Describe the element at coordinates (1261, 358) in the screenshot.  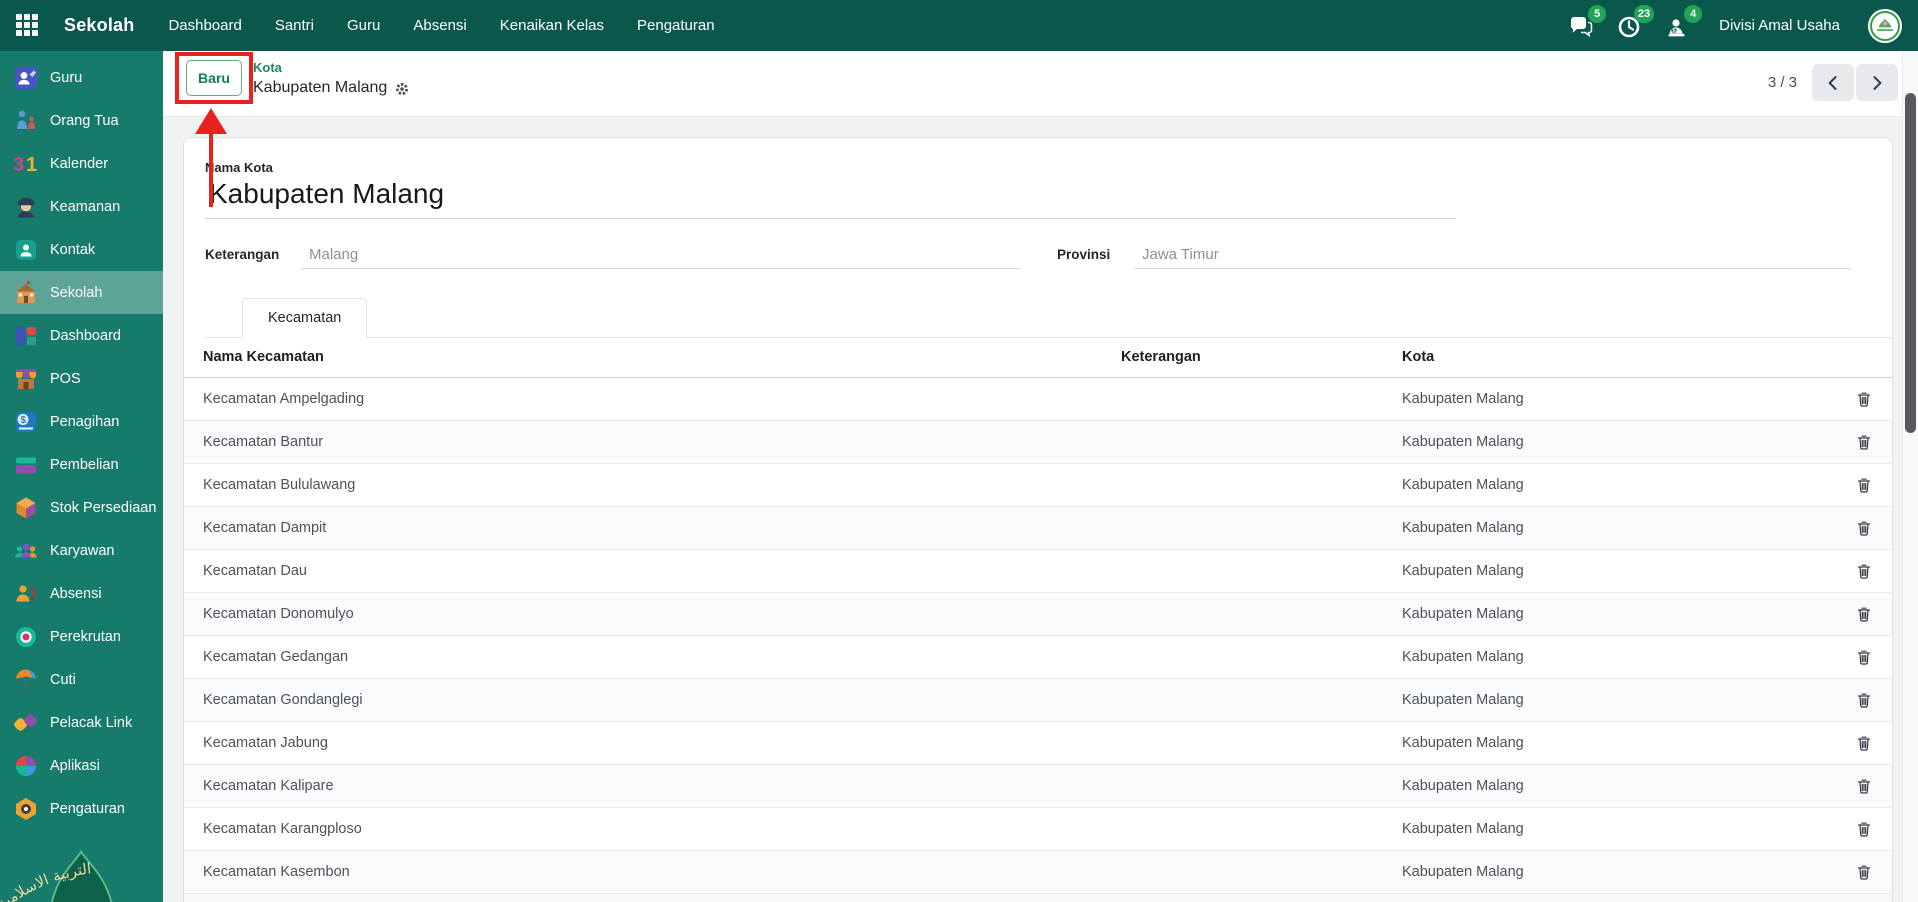
I see `column-header-keterangan: Keterangan` at that location.